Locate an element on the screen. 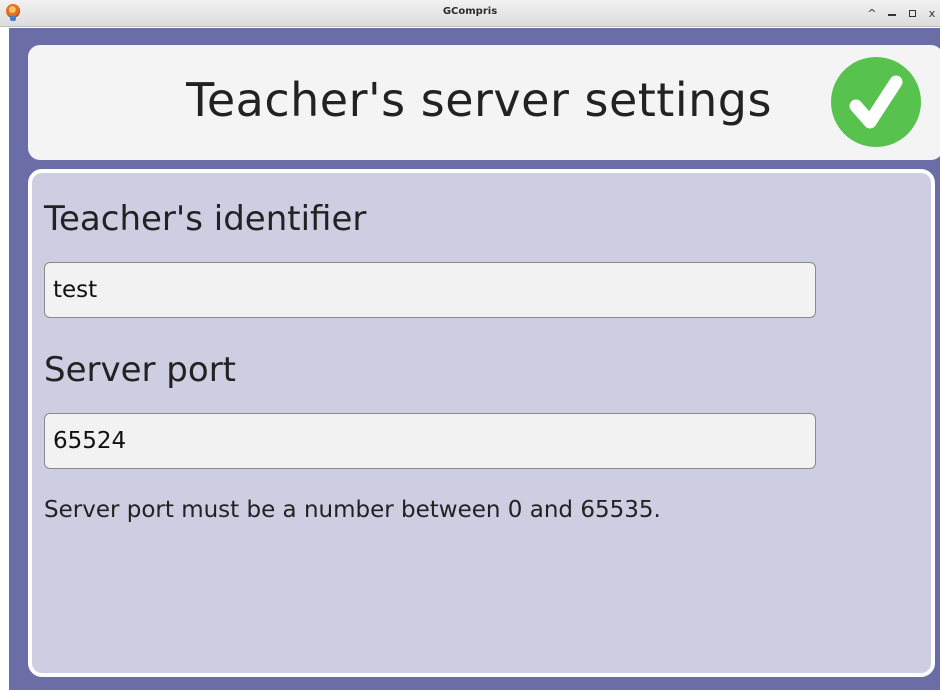 The height and width of the screenshot is (690, 940). maximize-button is located at coordinates (912, 13).